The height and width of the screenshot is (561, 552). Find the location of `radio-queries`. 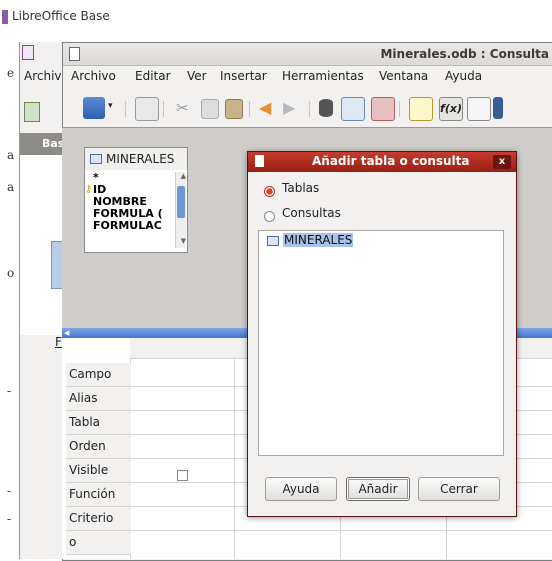

radio-queries is located at coordinates (269, 216).